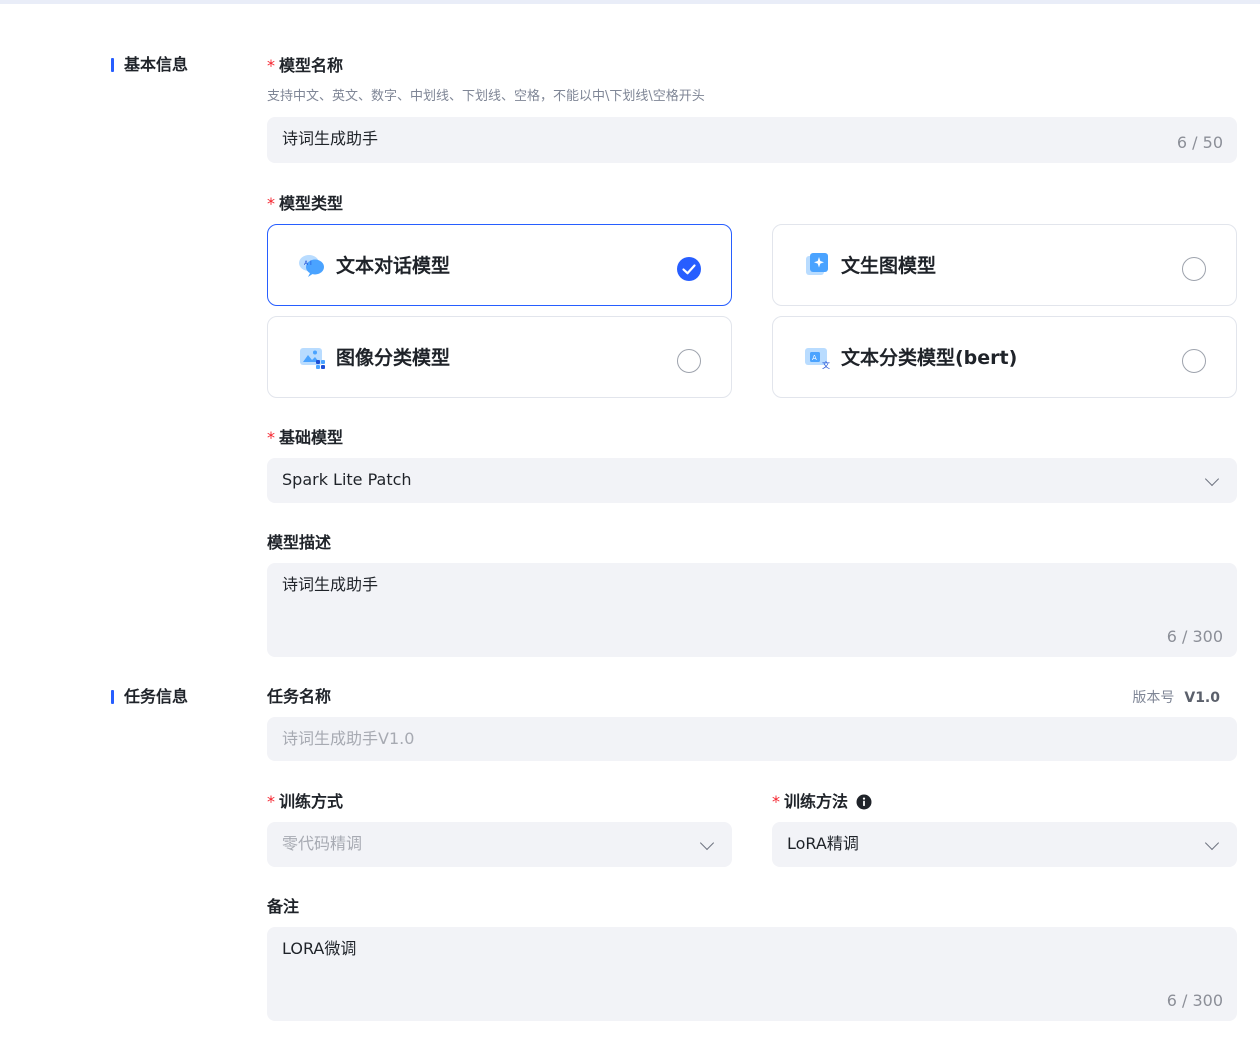 This screenshot has width=1260, height=1064. Describe the element at coordinates (630, 2) in the screenshot. I see `top-divider` at that location.